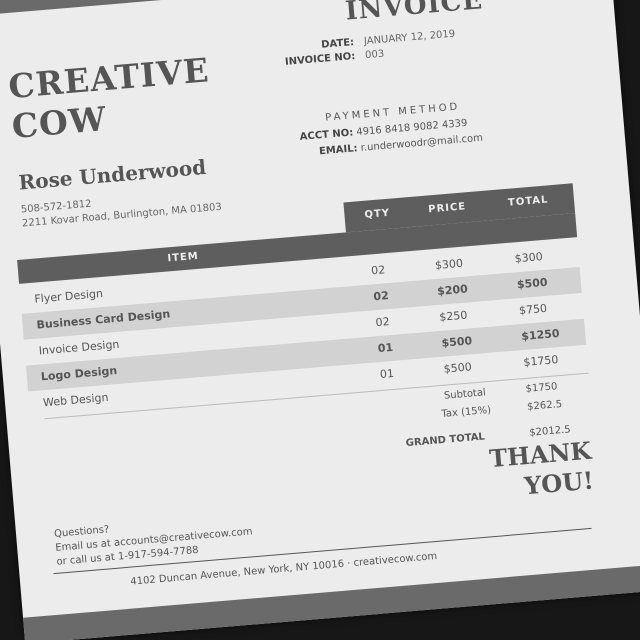  What do you see at coordinates (305, 8) in the screenshot?
I see `top-band` at bounding box center [305, 8].